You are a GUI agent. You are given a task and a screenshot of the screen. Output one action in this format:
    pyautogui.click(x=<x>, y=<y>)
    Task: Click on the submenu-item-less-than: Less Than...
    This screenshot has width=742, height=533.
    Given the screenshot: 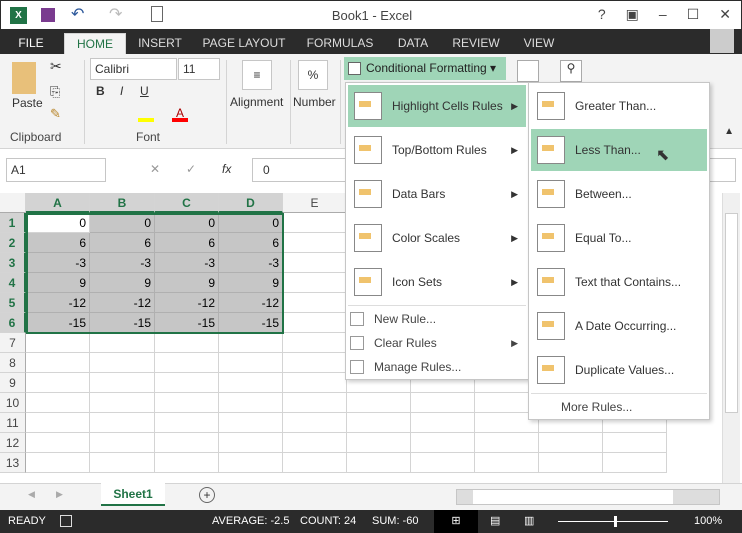 What is the action you would take?
    pyautogui.click(x=619, y=150)
    